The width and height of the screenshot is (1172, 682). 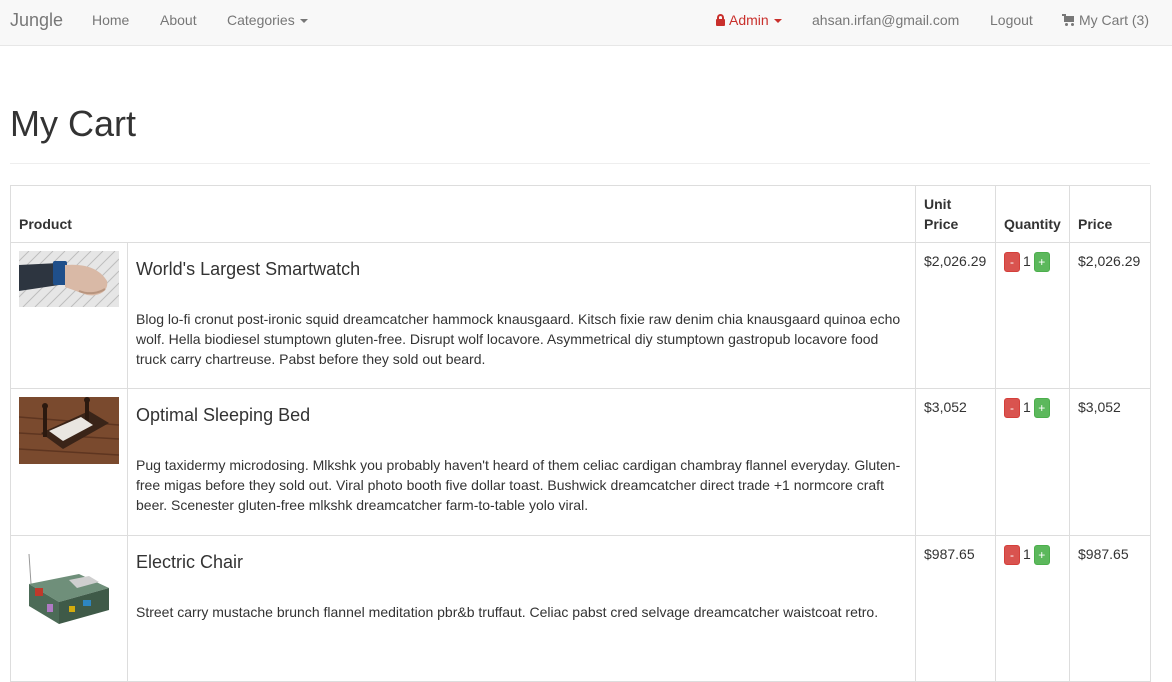 I want to click on table-header-row: Product Unit Price Quantity Price, so click(x=580, y=214).